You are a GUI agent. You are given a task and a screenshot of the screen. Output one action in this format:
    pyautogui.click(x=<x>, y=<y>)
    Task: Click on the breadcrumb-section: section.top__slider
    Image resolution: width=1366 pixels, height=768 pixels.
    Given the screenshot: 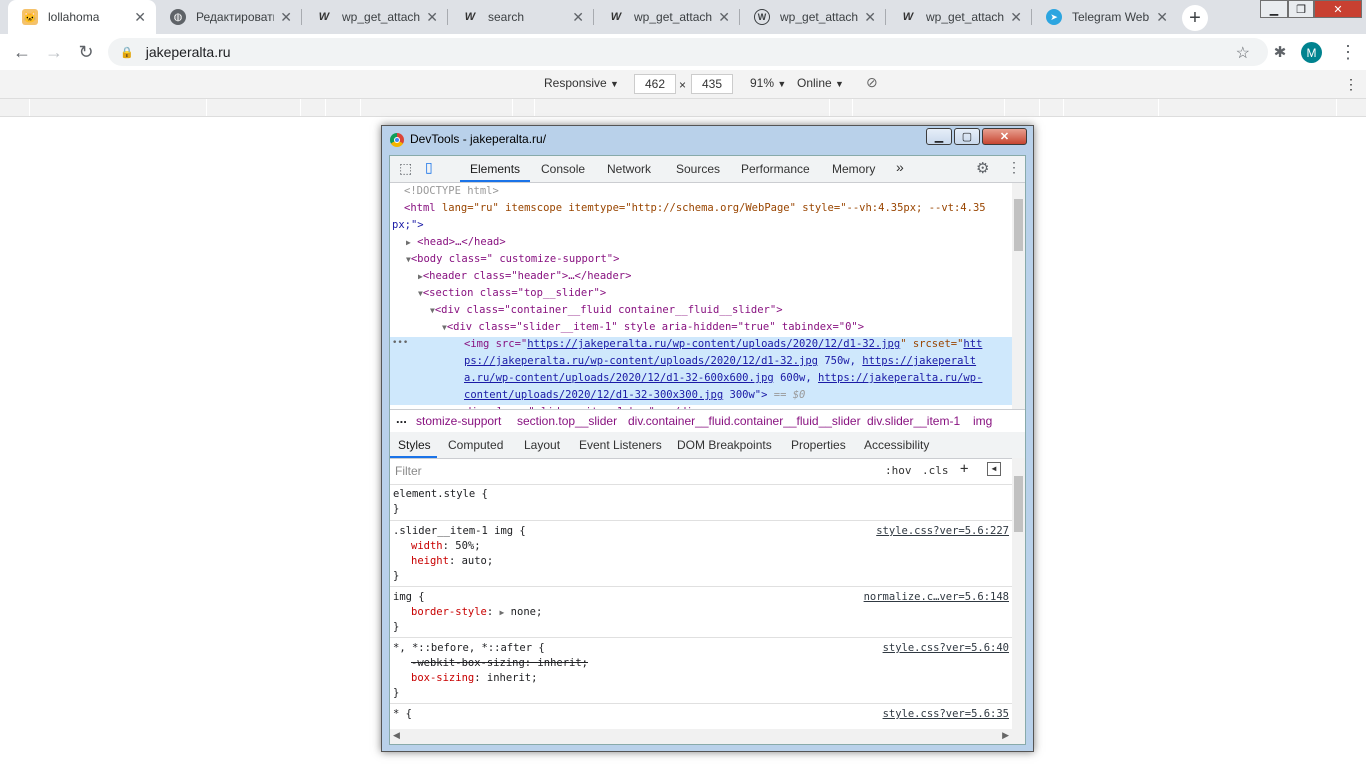 What is the action you would take?
    pyautogui.click(x=567, y=421)
    